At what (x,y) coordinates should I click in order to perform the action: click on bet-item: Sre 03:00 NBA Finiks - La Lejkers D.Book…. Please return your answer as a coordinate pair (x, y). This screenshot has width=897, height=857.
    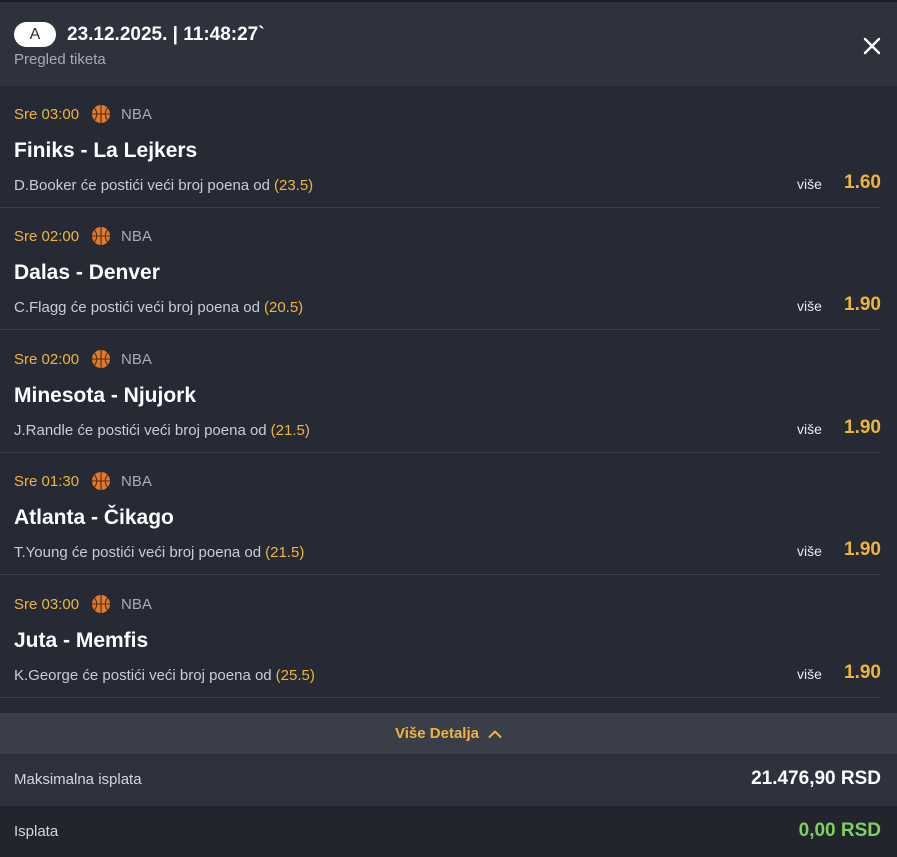
    Looking at the image, I should click on (448, 147).